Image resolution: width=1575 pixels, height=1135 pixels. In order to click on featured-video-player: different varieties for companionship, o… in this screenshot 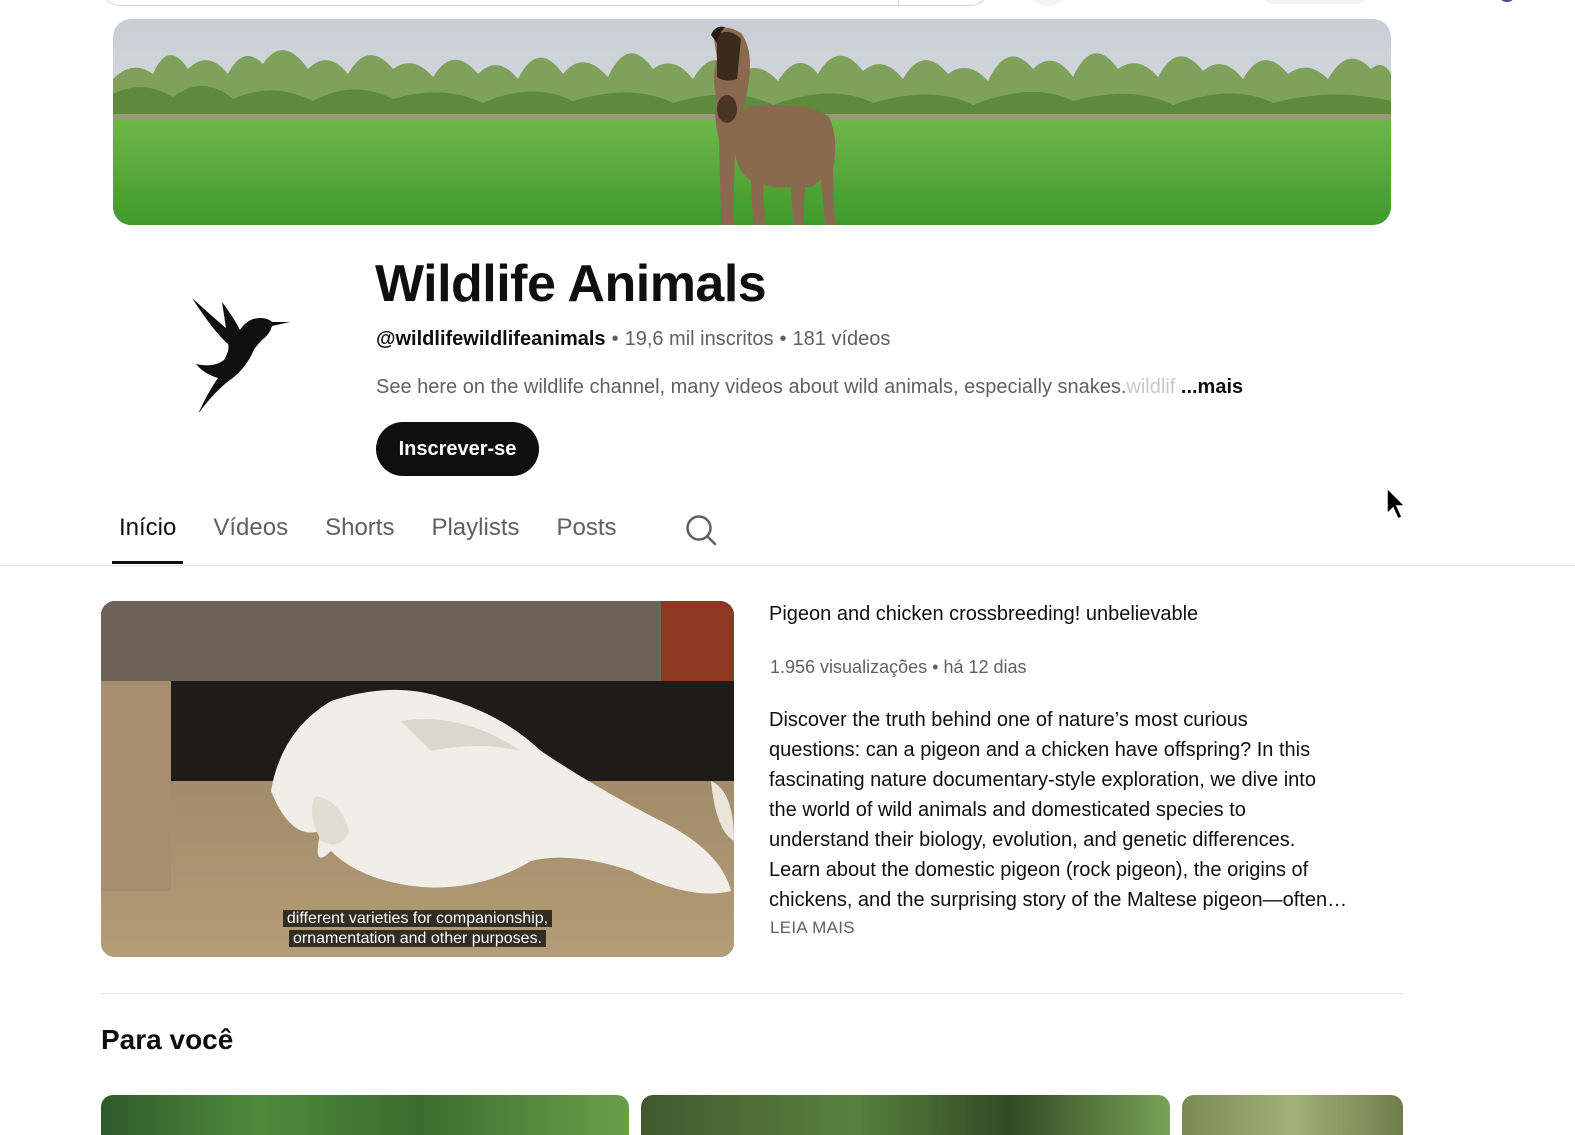, I will do `click(417, 779)`.